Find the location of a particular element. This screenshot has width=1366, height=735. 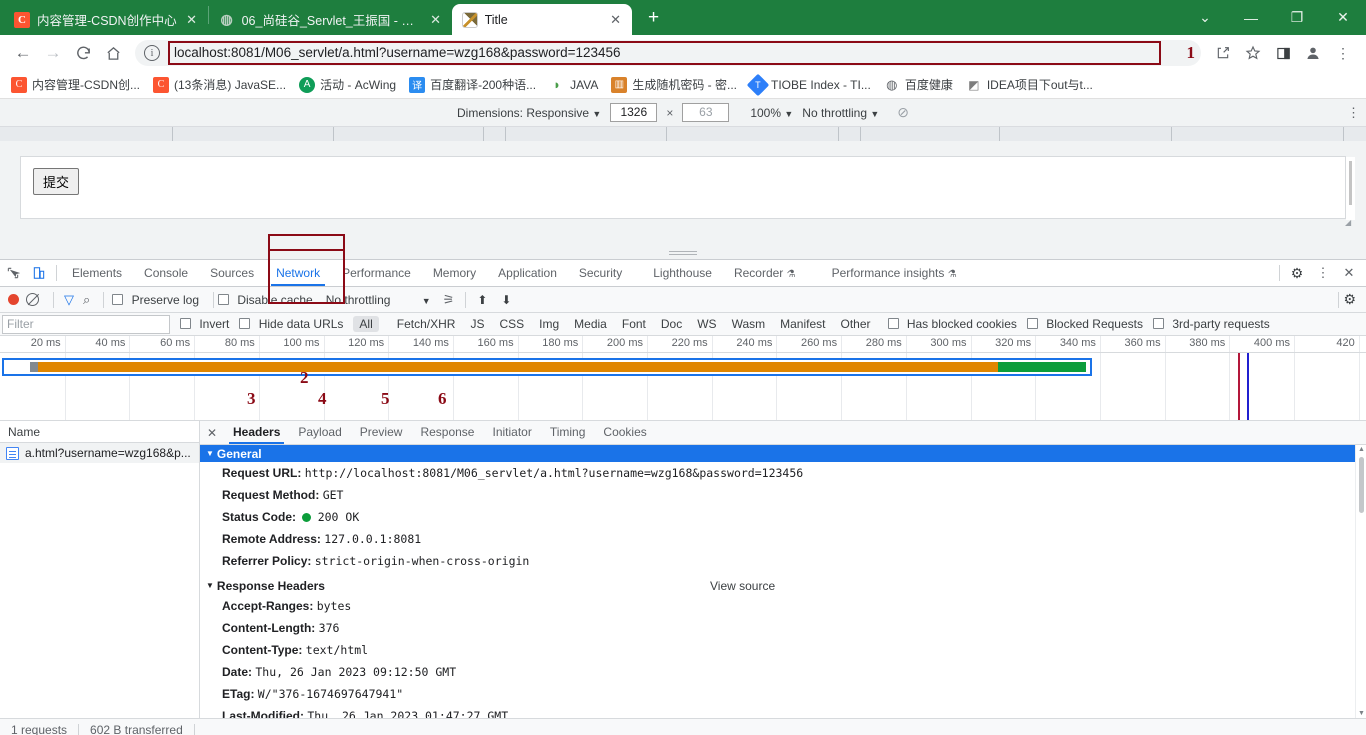

clear-icon is located at coordinates (32, 299).